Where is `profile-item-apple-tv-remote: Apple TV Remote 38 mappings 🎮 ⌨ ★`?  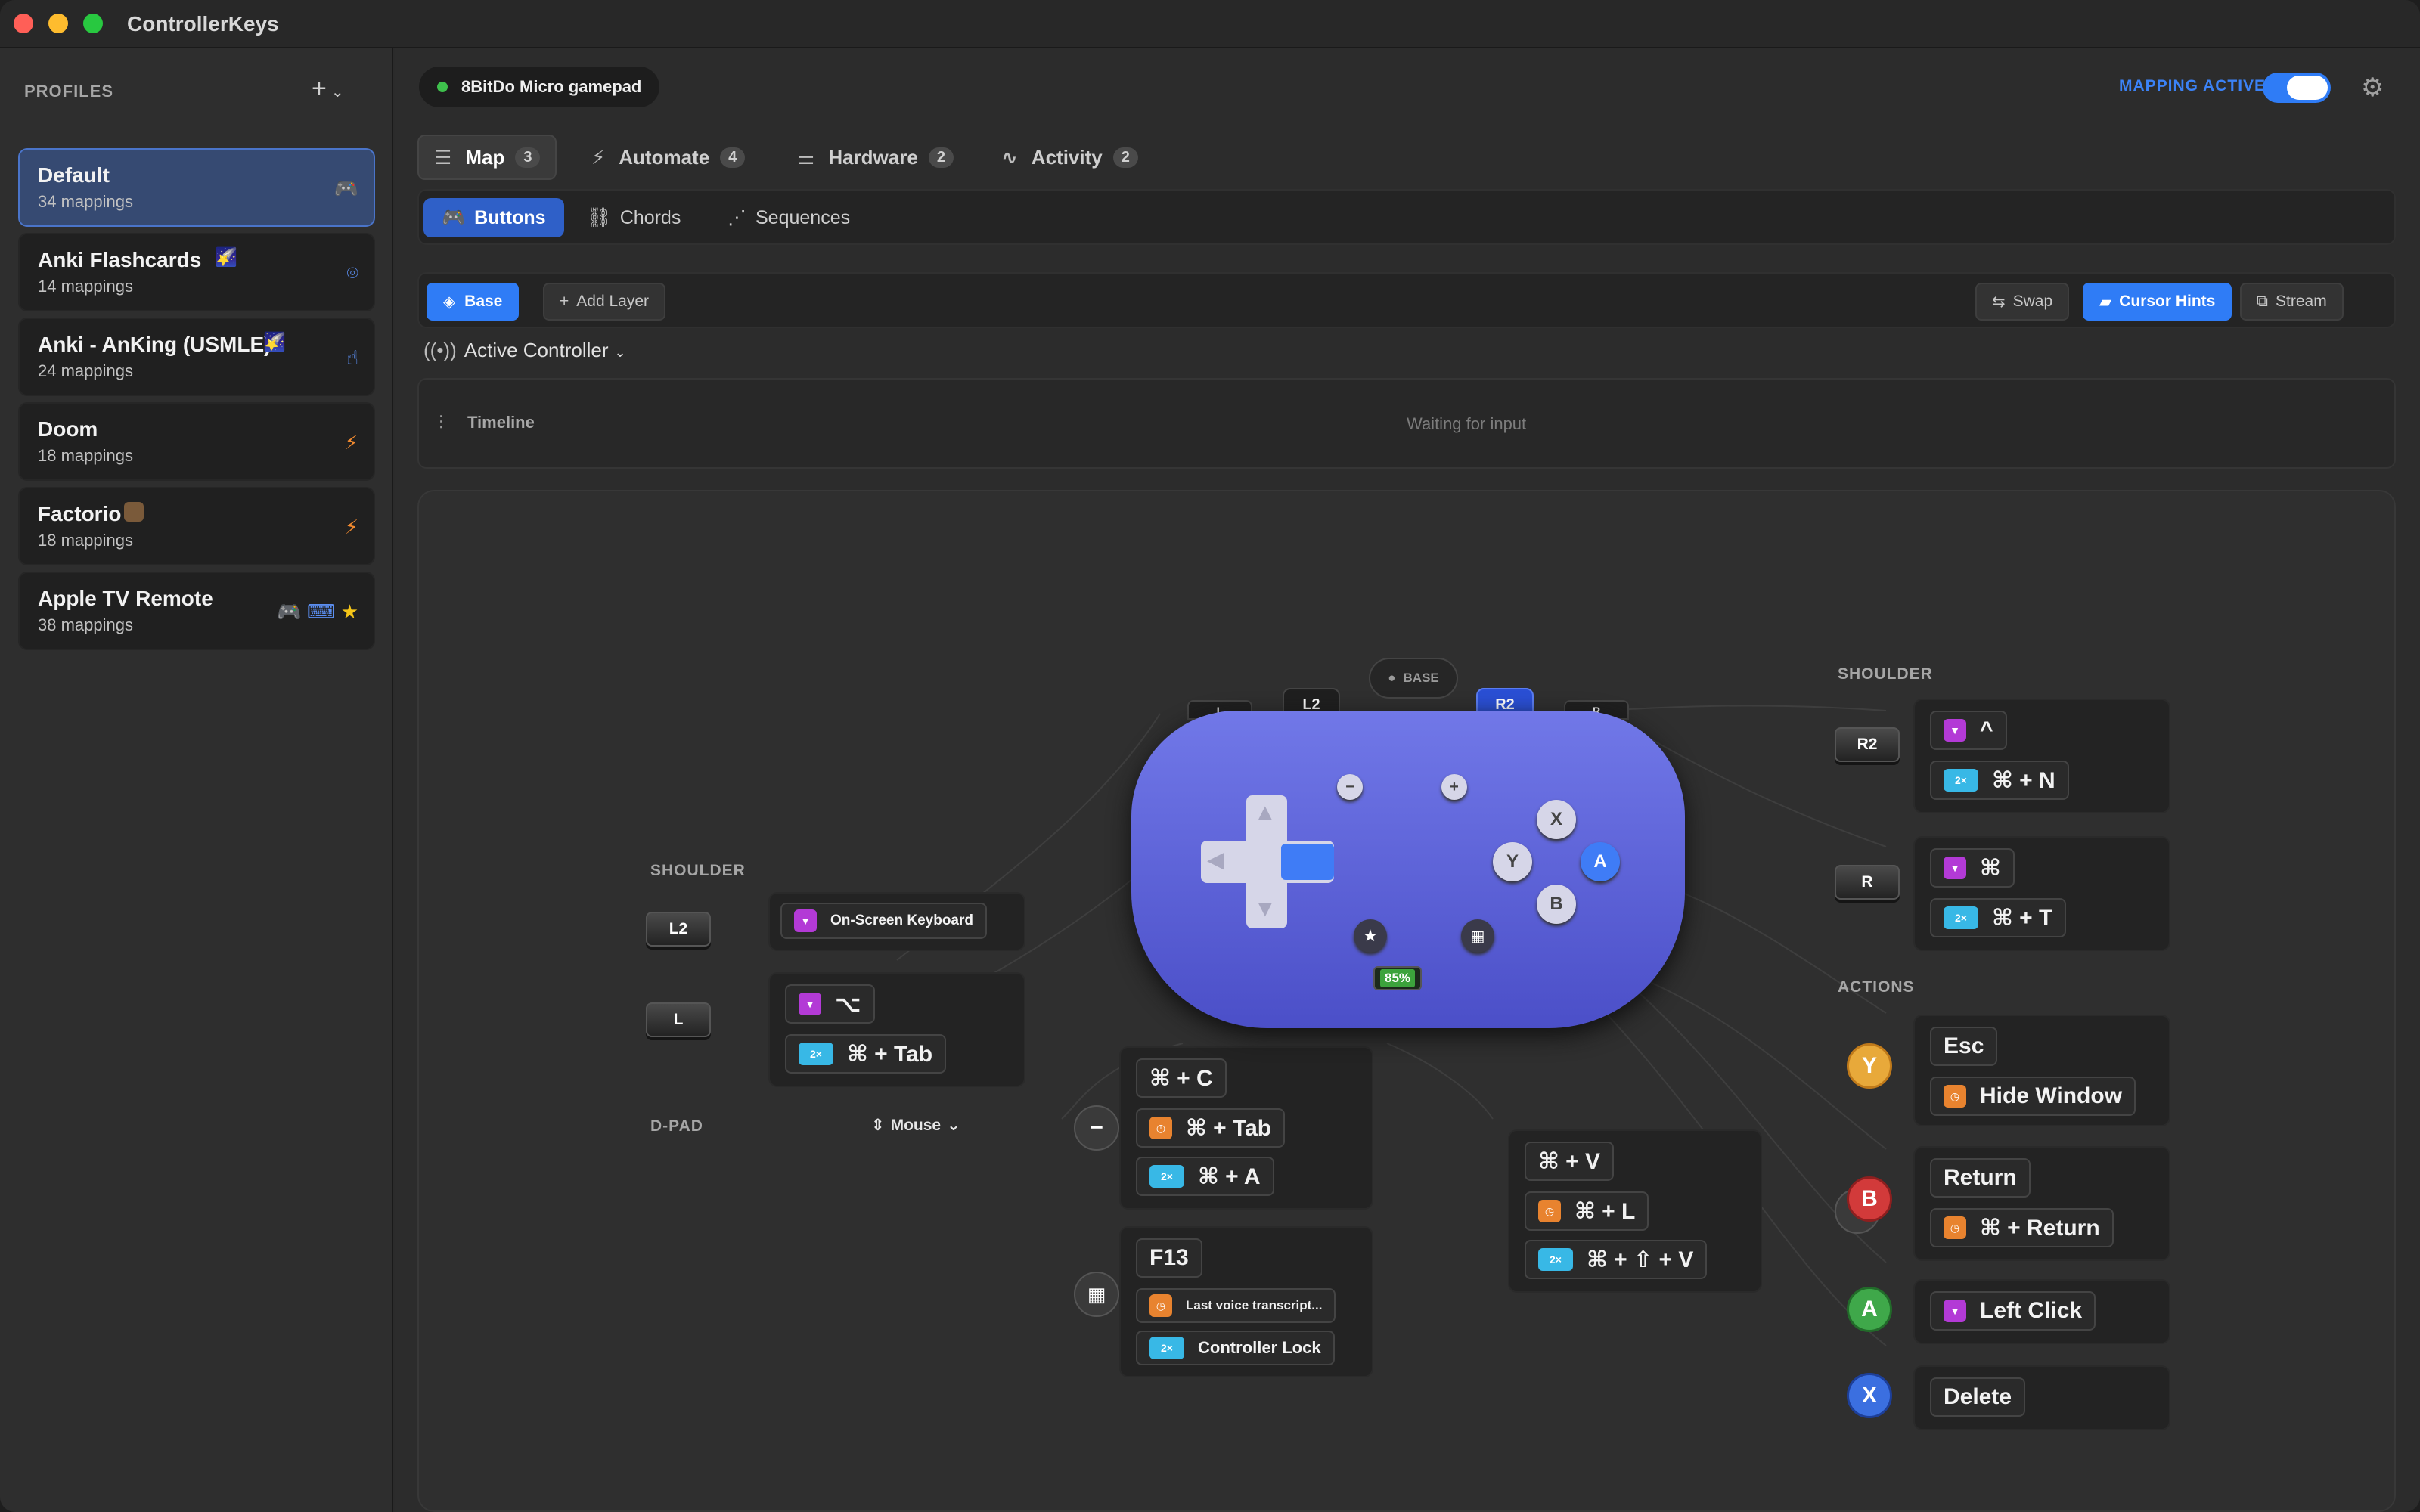 profile-item-apple-tv-remote: Apple TV Remote 38 mappings 🎮 ⌨ ★ is located at coordinates (196, 611).